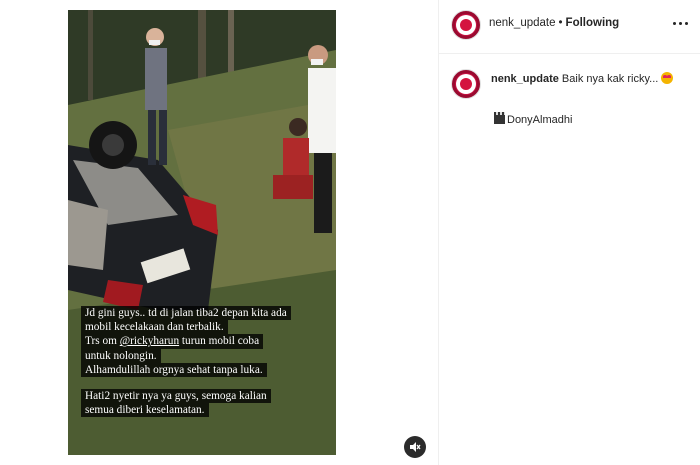 The image size is (700, 465). What do you see at coordinates (682, 23) in the screenshot?
I see `more-options-icon` at bounding box center [682, 23].